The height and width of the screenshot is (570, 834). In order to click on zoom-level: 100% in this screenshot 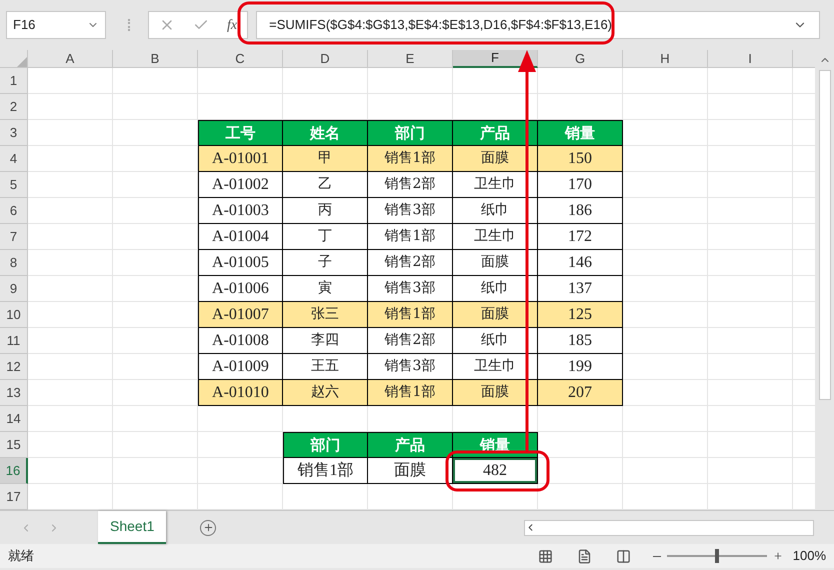, I will do `click(809, 556)`.